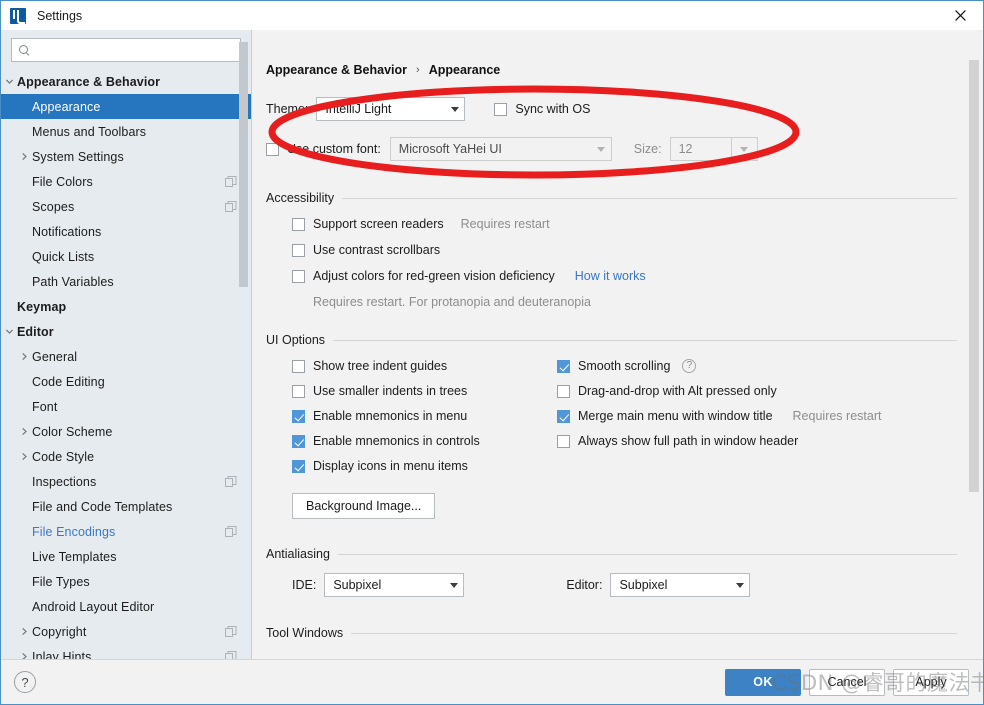 This screenshot has width=984, height=705. What do you see at coordinates (243, 344) in the screenshot?
I see `sidebar-scrollbar` at bounding box center [243, 344].